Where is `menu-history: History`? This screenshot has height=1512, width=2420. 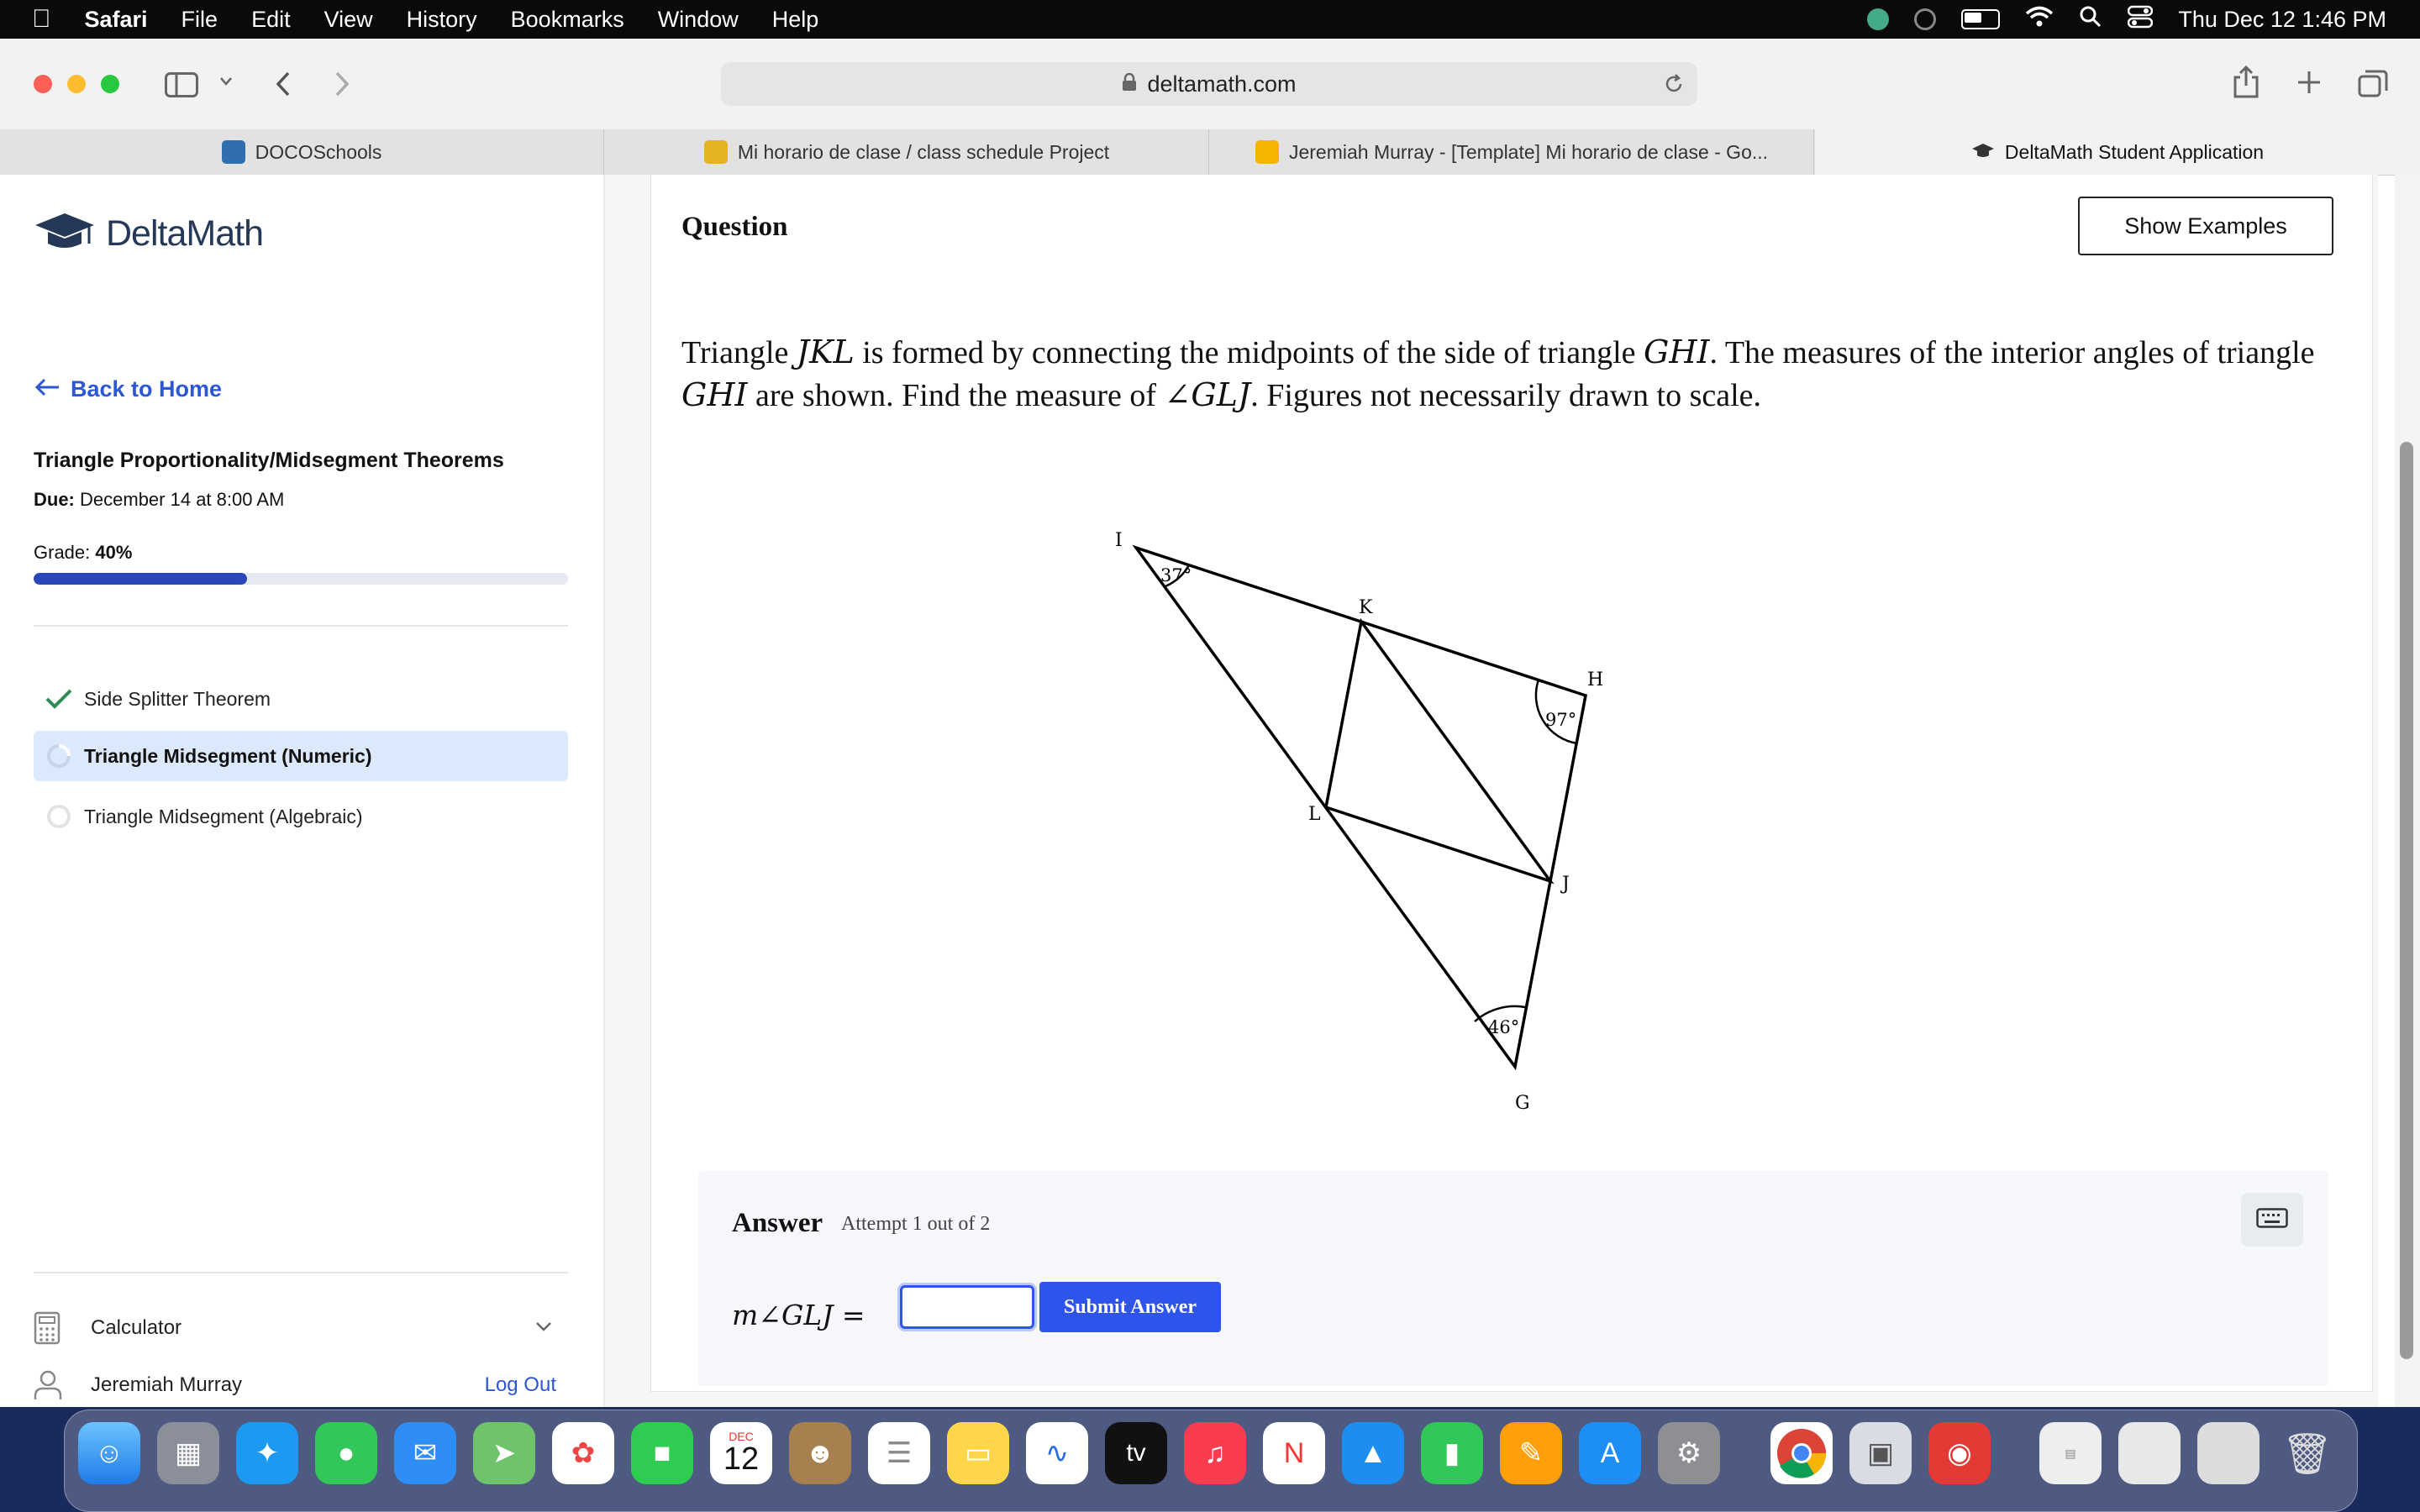
menu-history: History is located at coordinates (442, 20).